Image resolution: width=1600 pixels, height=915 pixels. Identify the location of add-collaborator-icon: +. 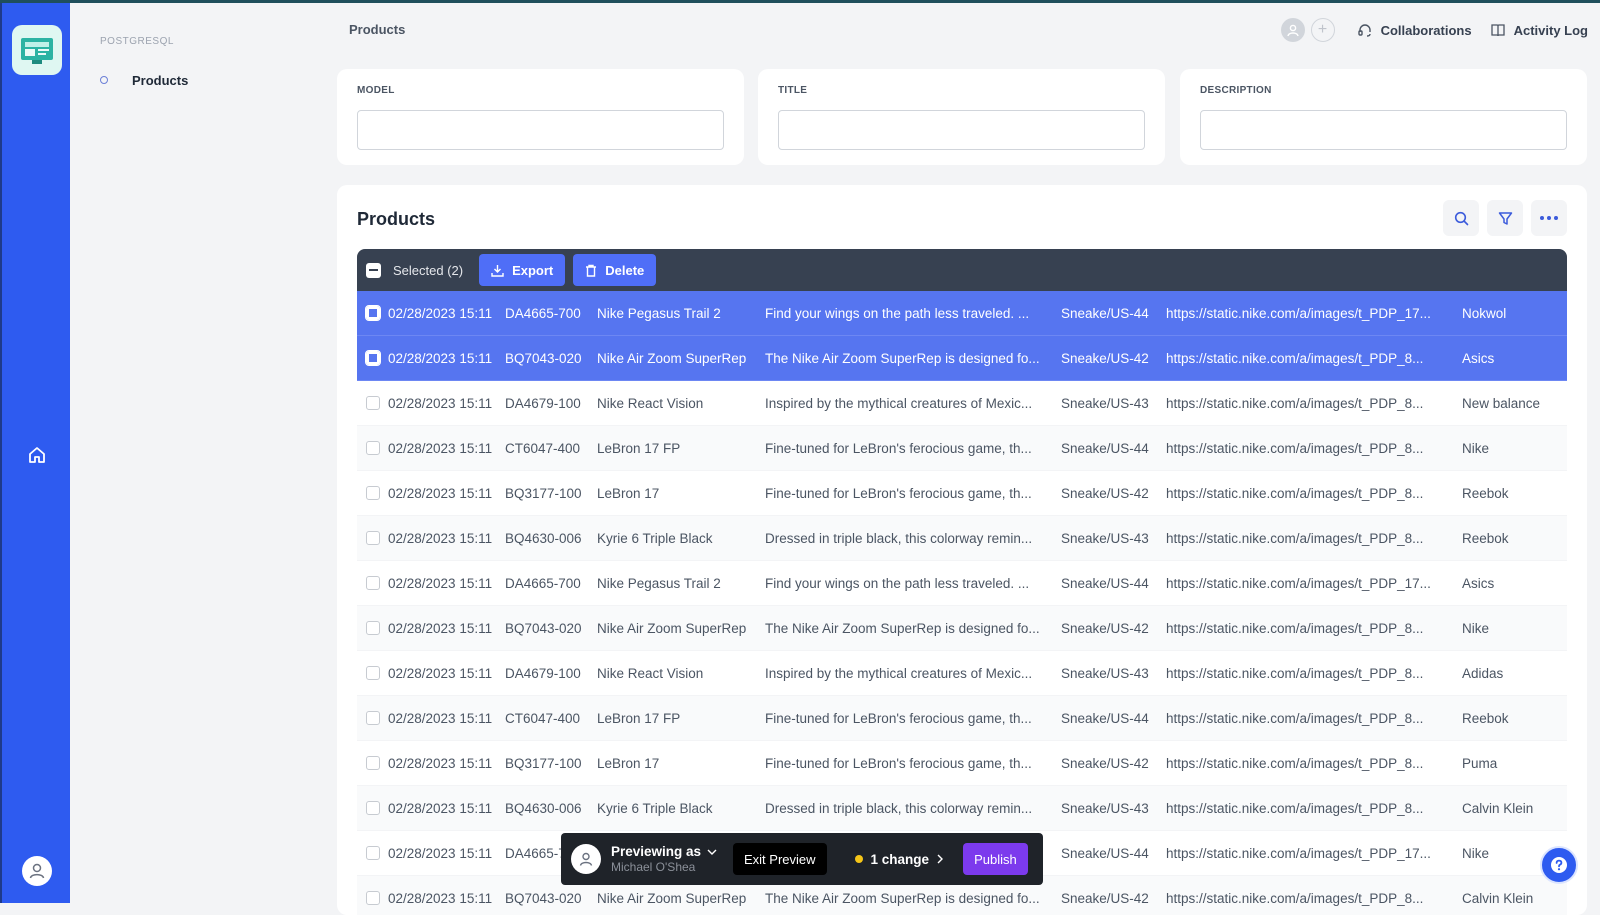
(1322, 30).